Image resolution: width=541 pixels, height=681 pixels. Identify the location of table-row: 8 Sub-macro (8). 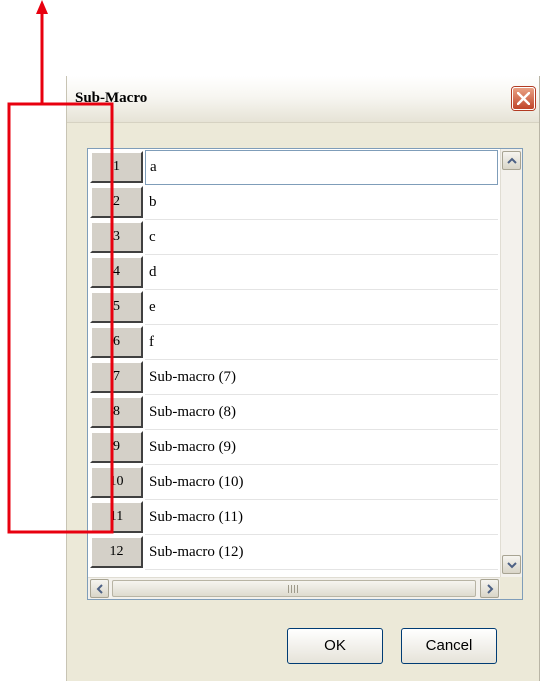
(294, 412).